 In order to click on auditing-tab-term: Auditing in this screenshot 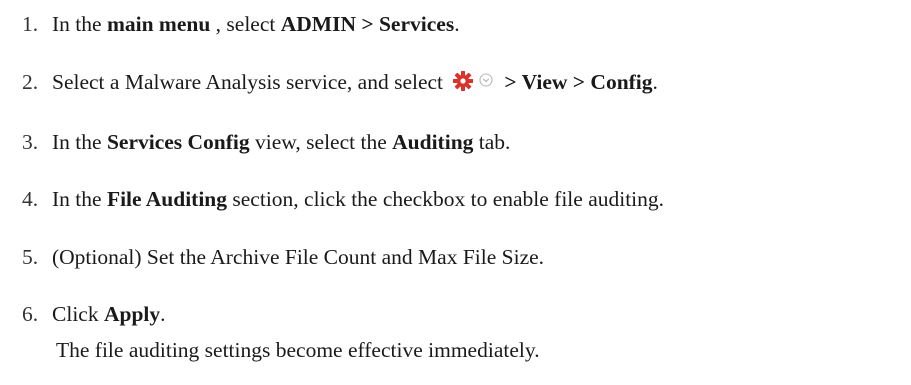, I will do `click(433, 142)`.